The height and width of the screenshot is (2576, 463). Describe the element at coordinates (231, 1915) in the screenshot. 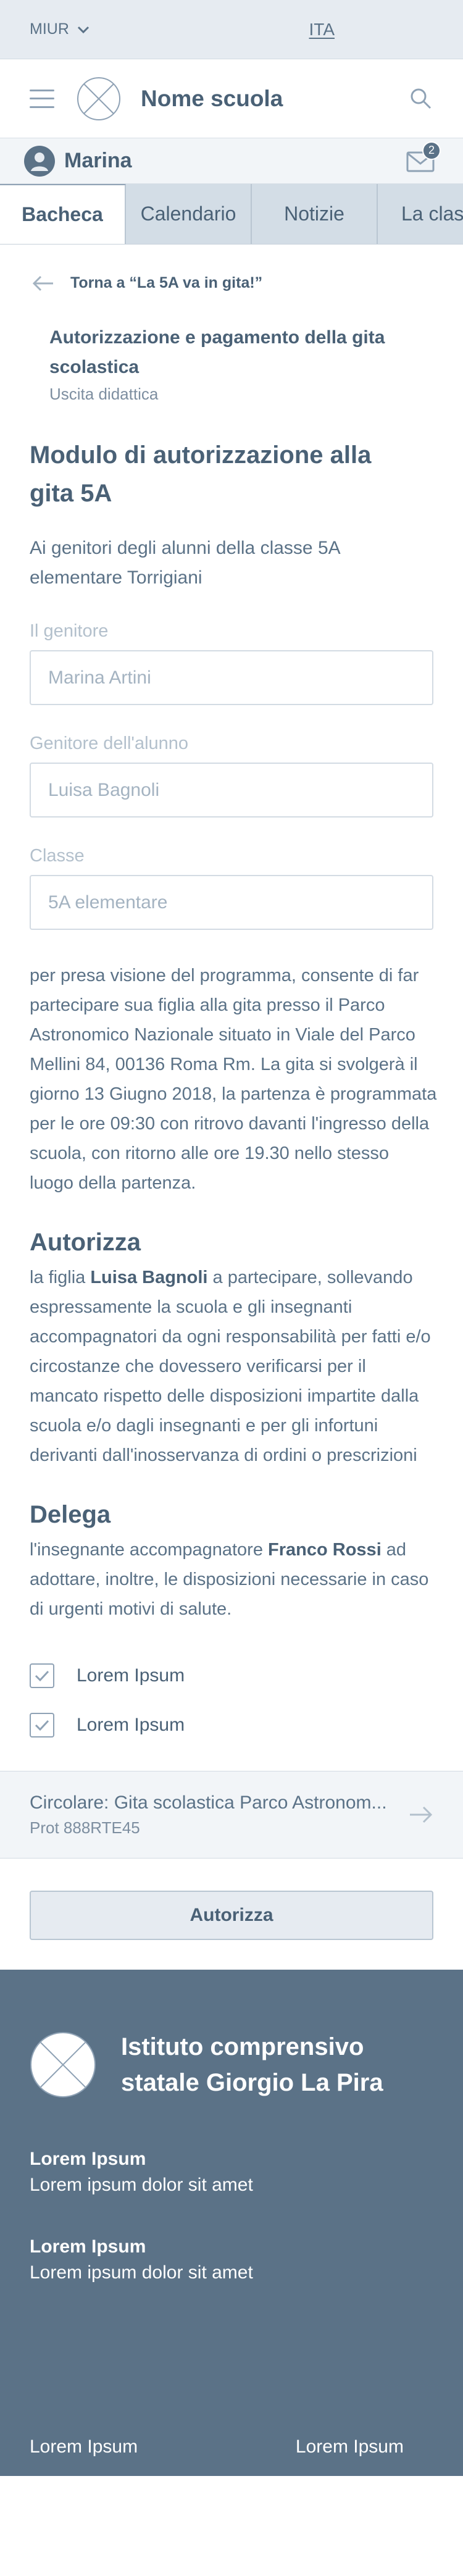

I see `authorize-button: Autorizza` at that location.